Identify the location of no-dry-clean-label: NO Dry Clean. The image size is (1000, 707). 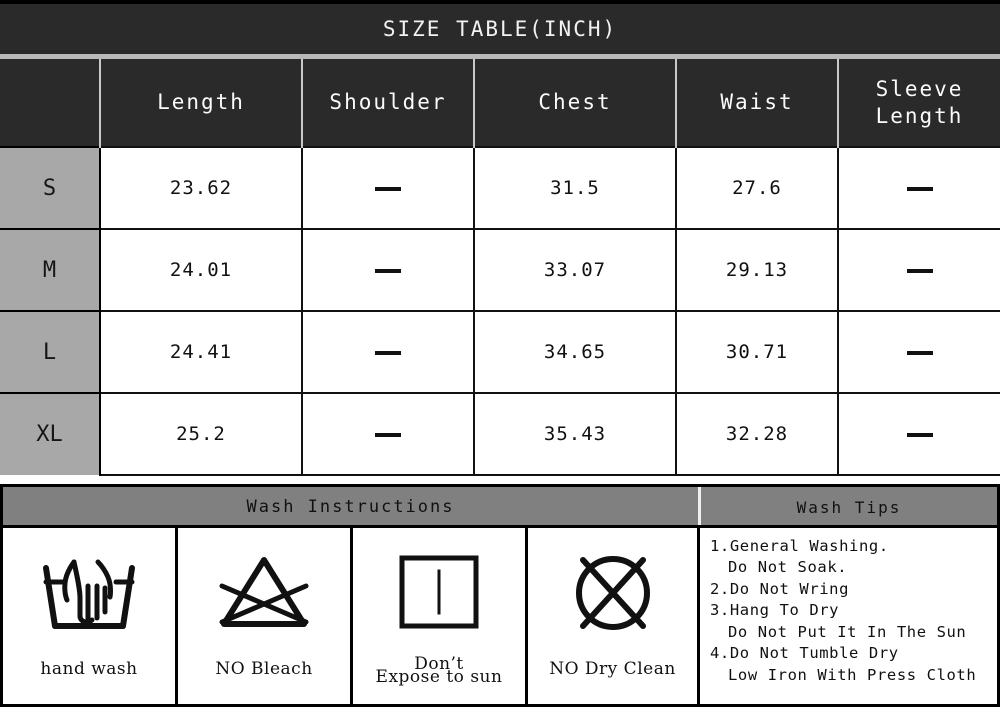
(612, 669).